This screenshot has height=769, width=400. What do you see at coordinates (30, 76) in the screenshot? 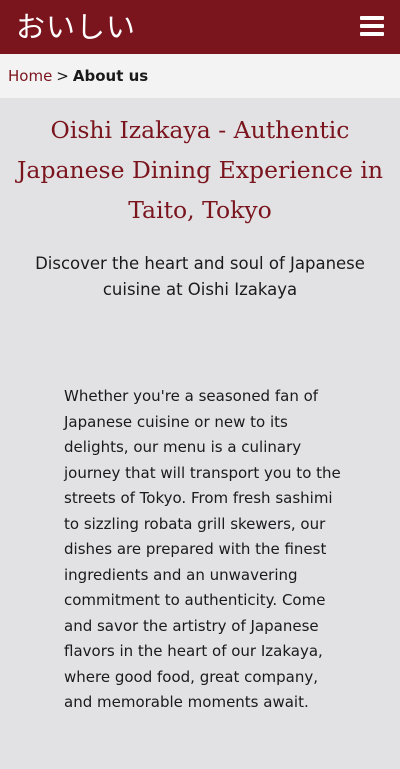
I see `breadcrumb-home-link: Home` at bounding box center [30, 76].